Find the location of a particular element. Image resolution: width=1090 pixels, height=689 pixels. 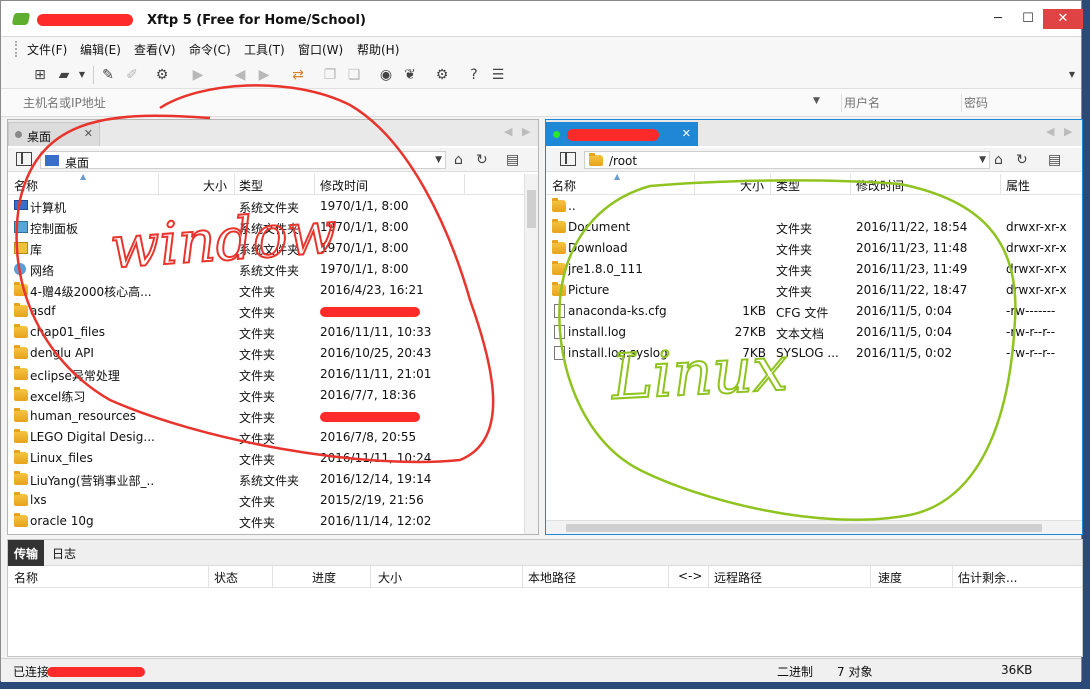

table-row: excel练习 文件夹 2016/7/7, 18:36 is located at coordinates (273, 395).